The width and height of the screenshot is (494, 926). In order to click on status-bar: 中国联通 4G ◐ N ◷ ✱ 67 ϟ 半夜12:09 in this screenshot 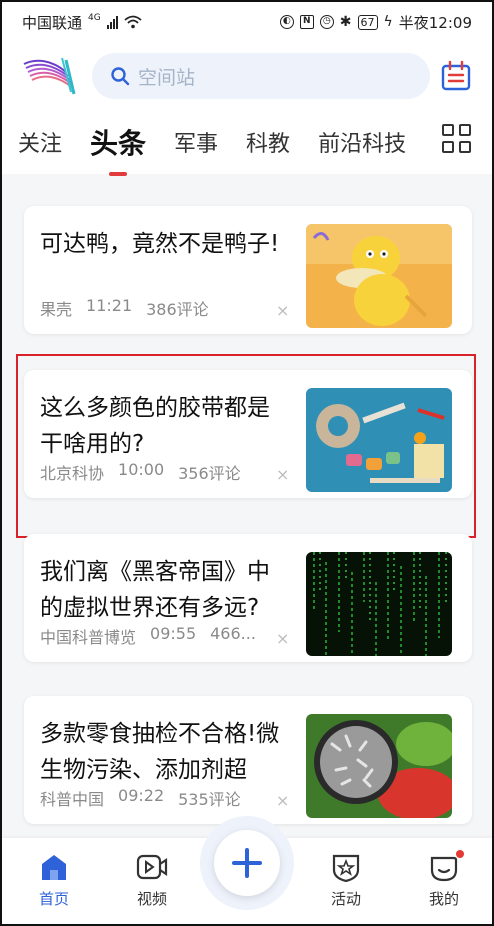, I will do `click(247, 22)`.